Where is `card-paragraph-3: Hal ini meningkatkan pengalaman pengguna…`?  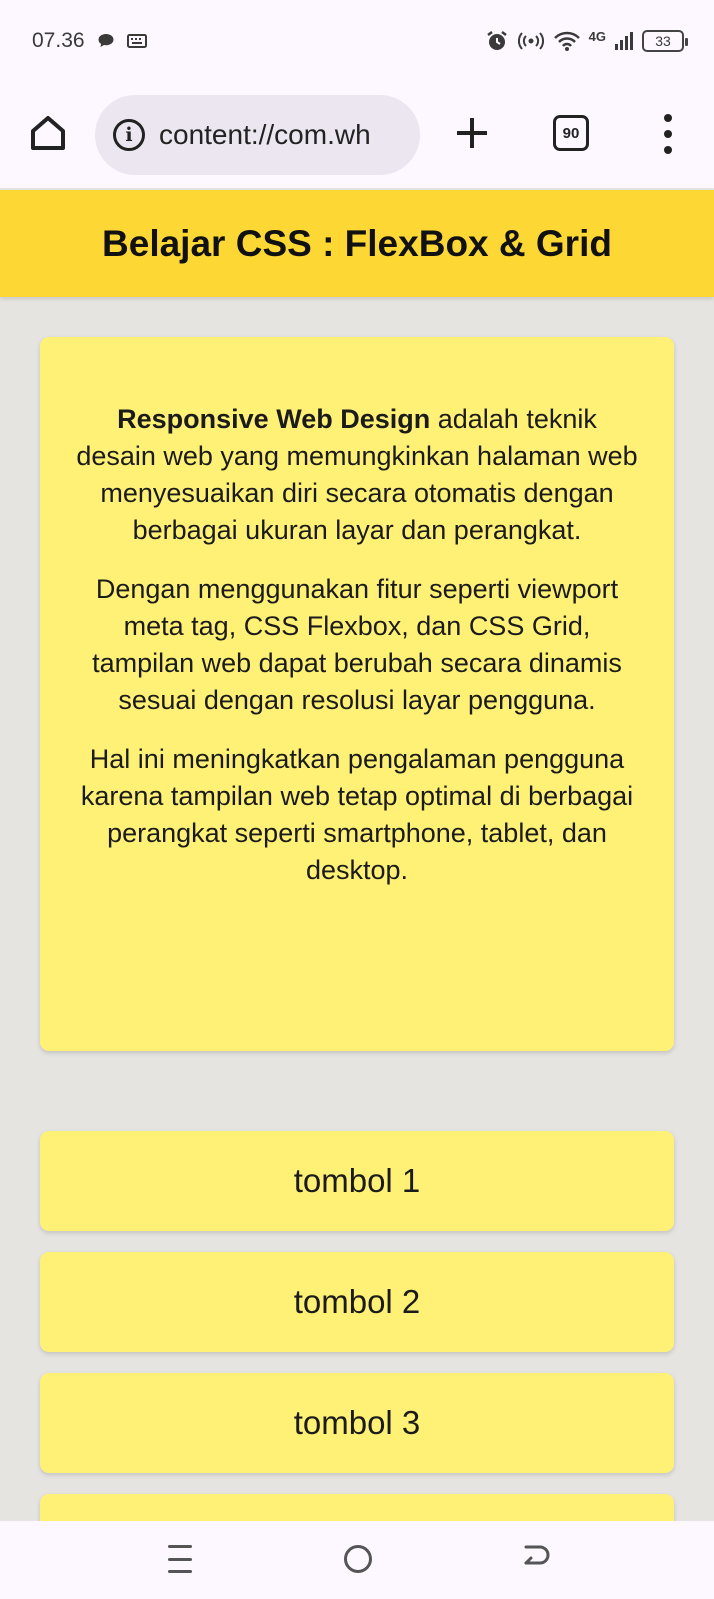
card-paragraph-3: Hal ini meningkatkan pengalaman pengguna… is located at coordinates (357, 814).